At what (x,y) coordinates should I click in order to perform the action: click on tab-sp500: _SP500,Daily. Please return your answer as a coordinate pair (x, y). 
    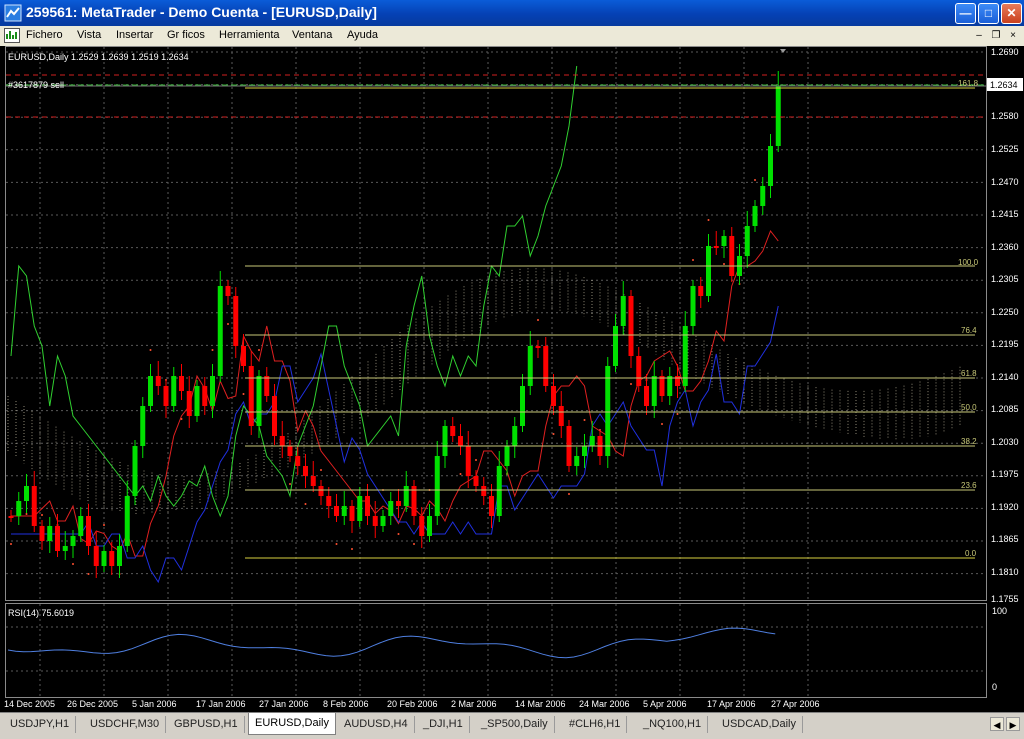
    Looking at the image, I should click on (515, 724).